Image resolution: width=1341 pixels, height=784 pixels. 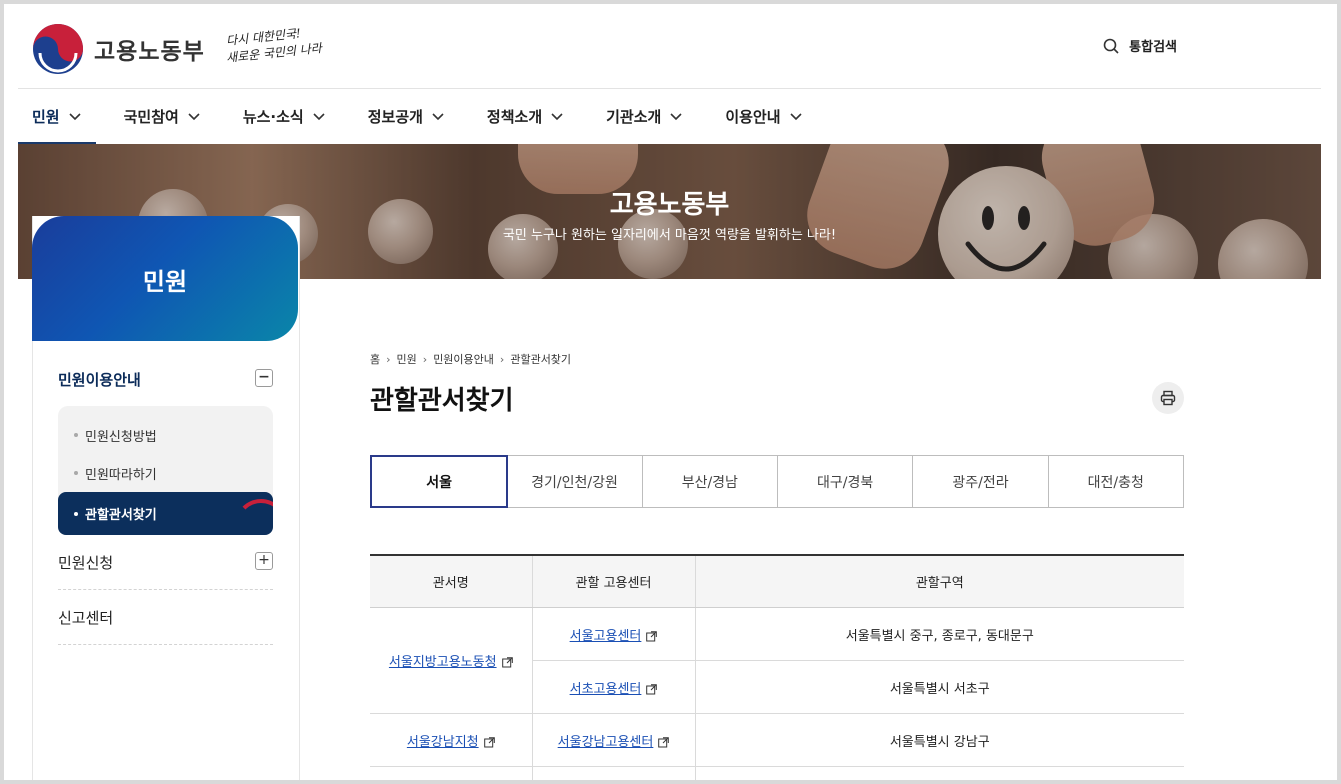 What do you see at coordinates (939, 740) in the screenshot?
I see `area-cell: 서울특별시 강남구` at bounding box center [939, 740].